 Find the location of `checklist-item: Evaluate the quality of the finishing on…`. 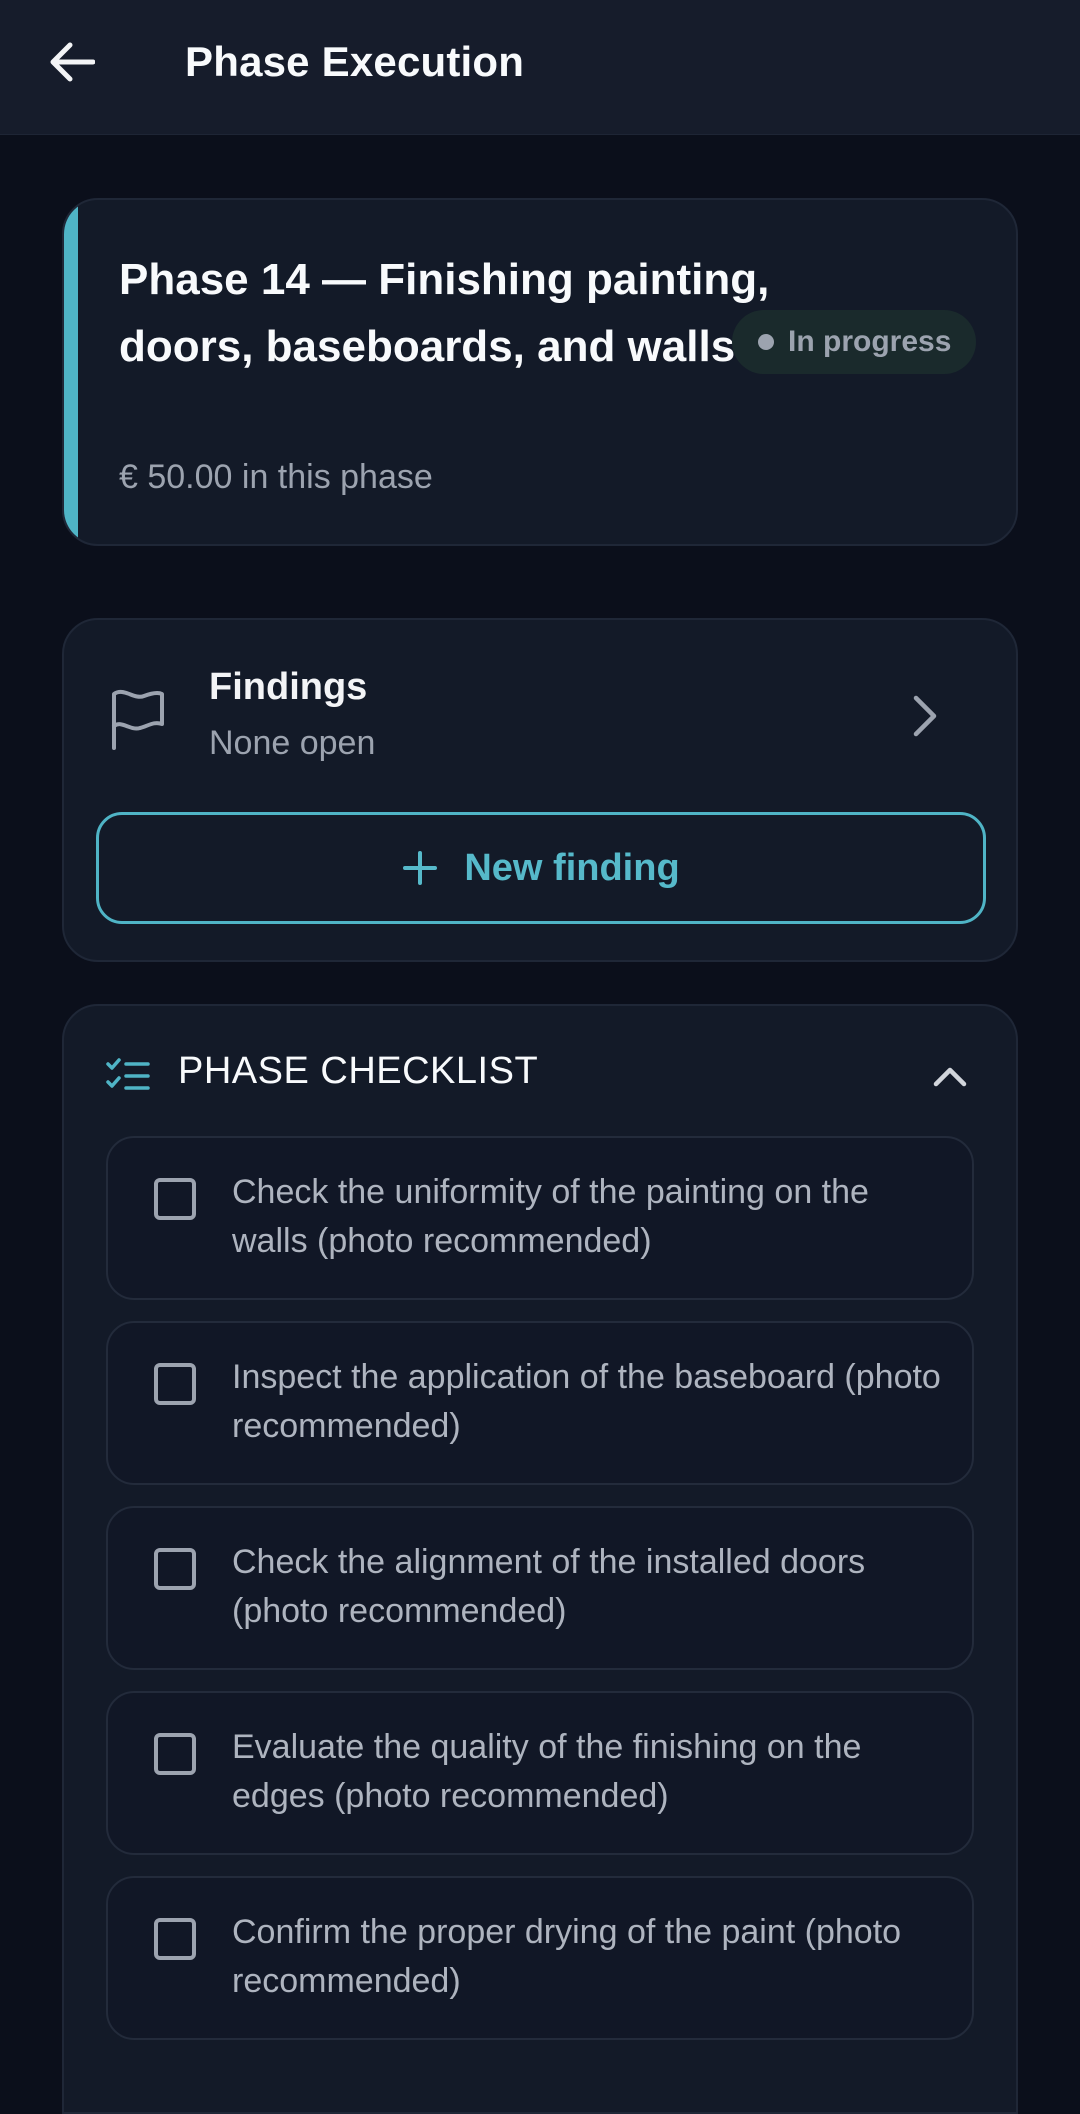

checklist-item: Evaluate the quality of the finishing on… is located at coordinates (540, 1773).